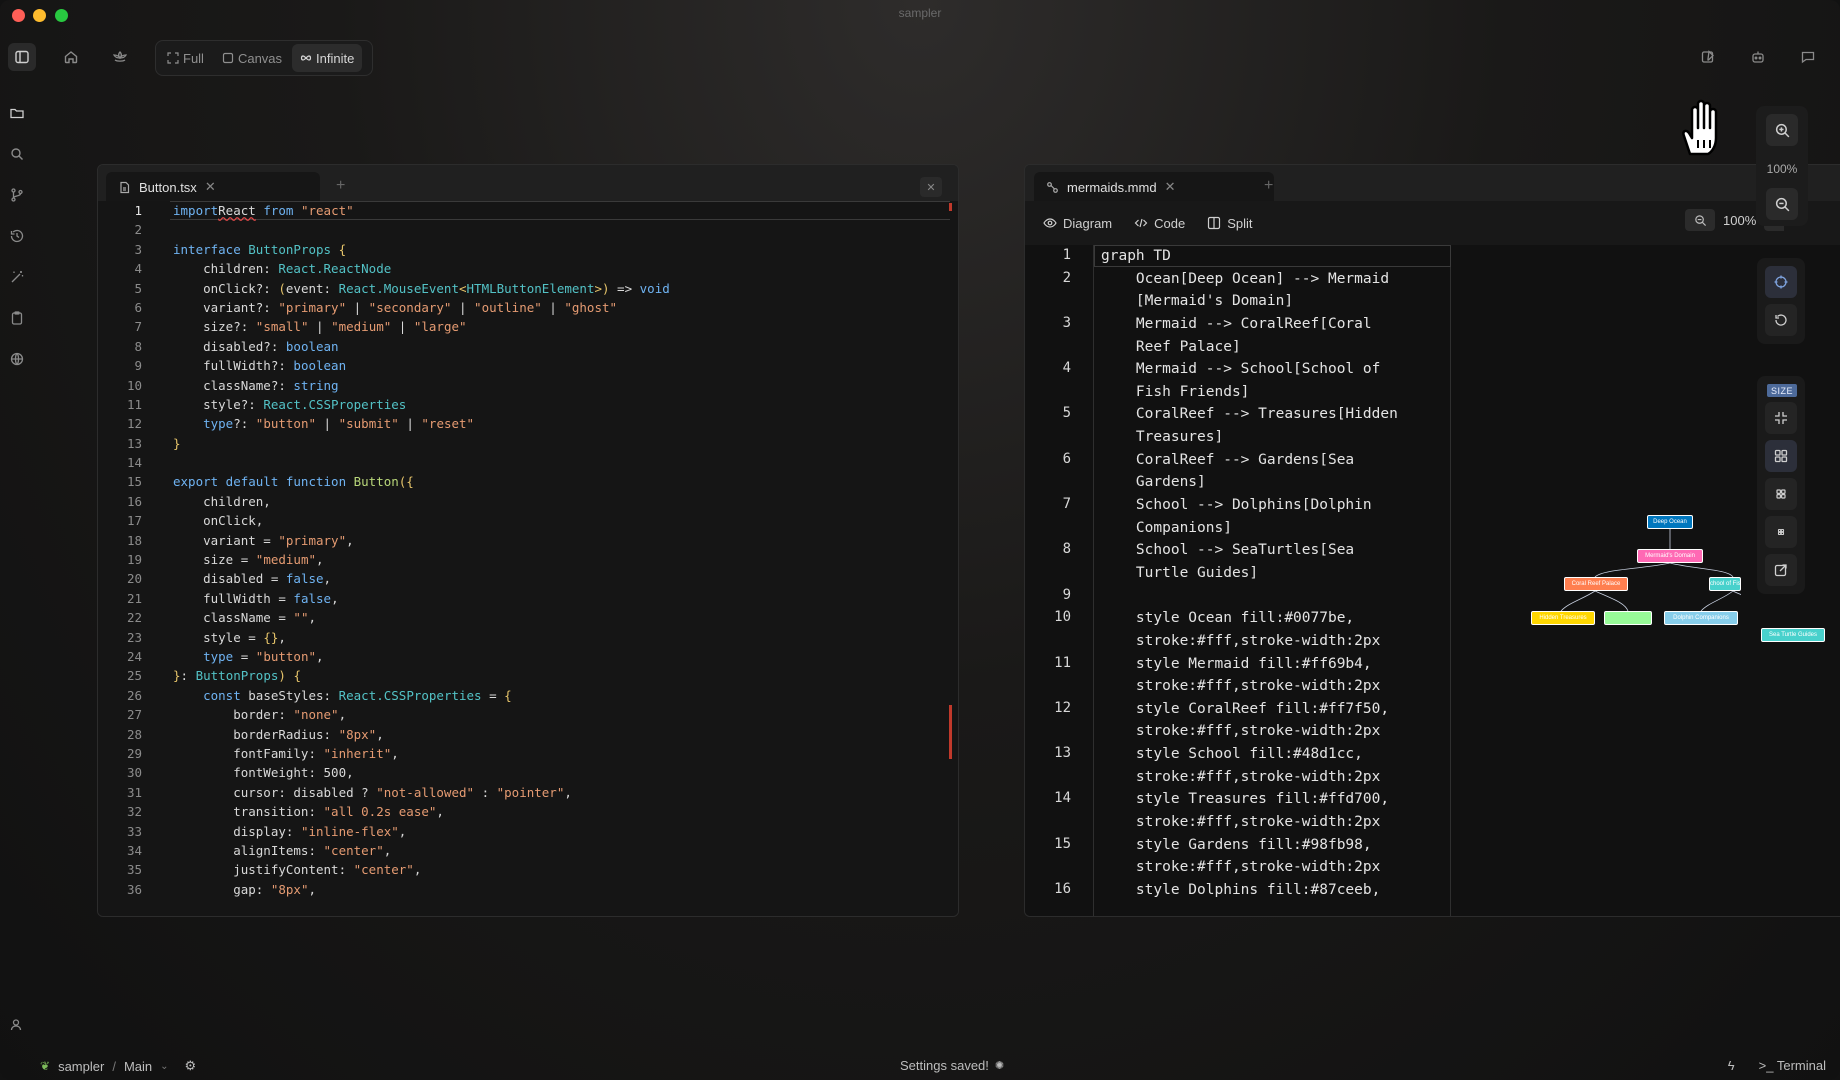 The width and height of the screenshot is (1840, 1080). What do you see at coordinates (71, 57) in the screenshot?
I see `home-button` at bounding box center [71, 57].